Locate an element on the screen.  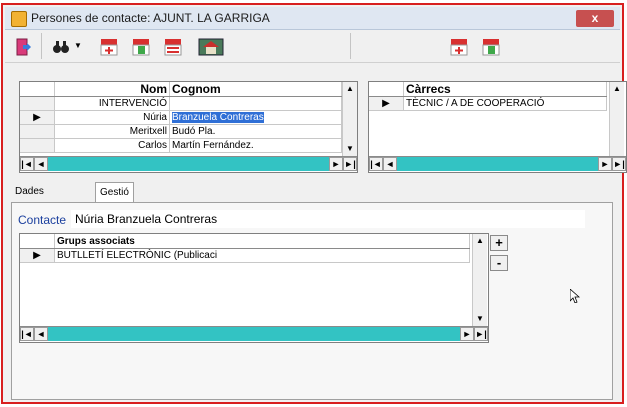
contacts-vertical-scrollbar: ▲ ▼ is located at coordinates (349, 119).